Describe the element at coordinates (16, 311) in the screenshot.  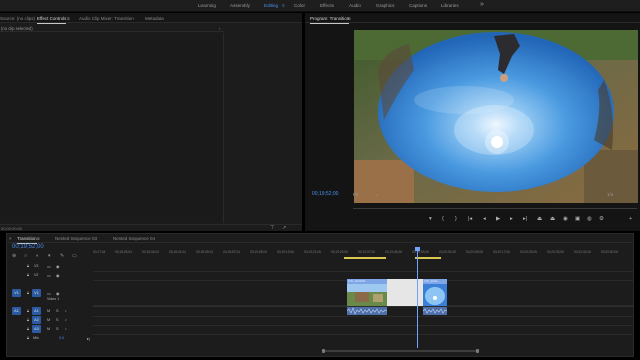
I see `source-patch-a1: A1` at that location.